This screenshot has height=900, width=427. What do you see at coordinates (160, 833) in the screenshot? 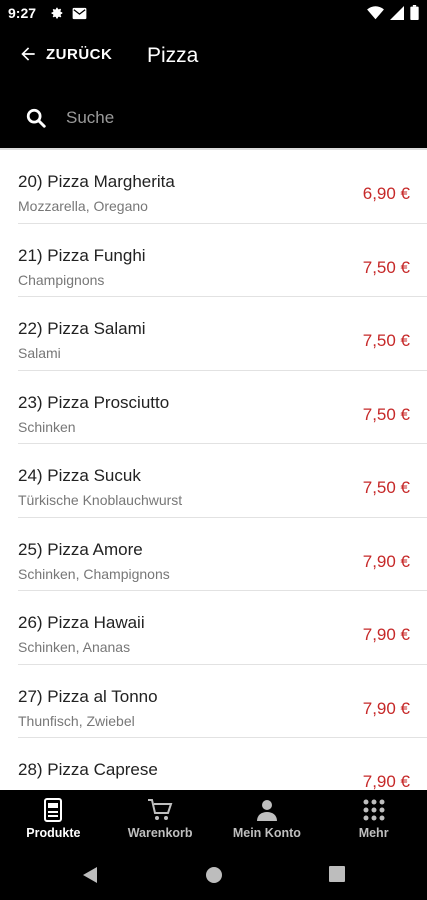
I see `nav-label: Warenkorb` at bounding box center [160, 833].